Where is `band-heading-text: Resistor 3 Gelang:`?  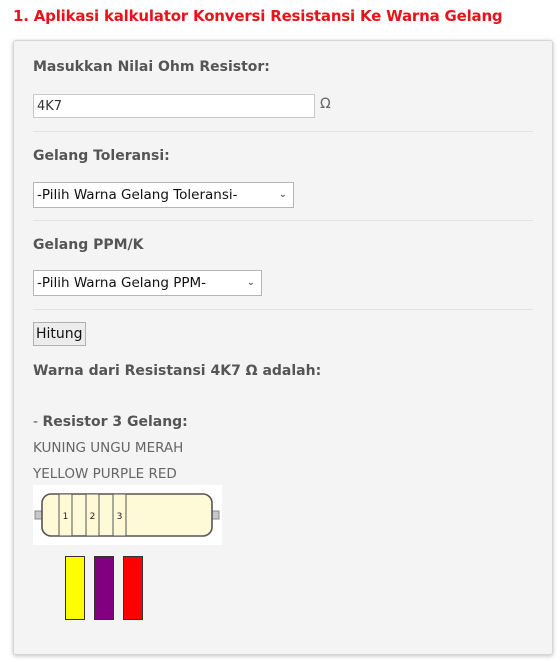 band-heading-text: Resistor 3 Gelang: is located at coordinates (115, 422).